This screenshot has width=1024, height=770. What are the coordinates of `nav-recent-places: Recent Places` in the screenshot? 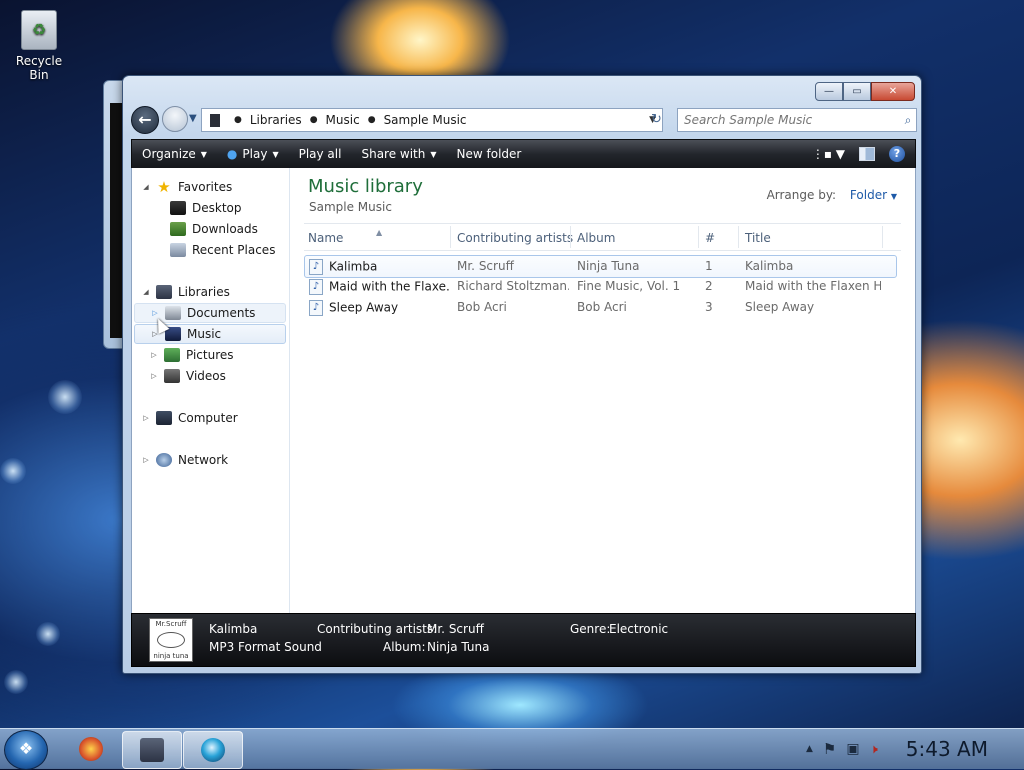 It's located at (215, 250).